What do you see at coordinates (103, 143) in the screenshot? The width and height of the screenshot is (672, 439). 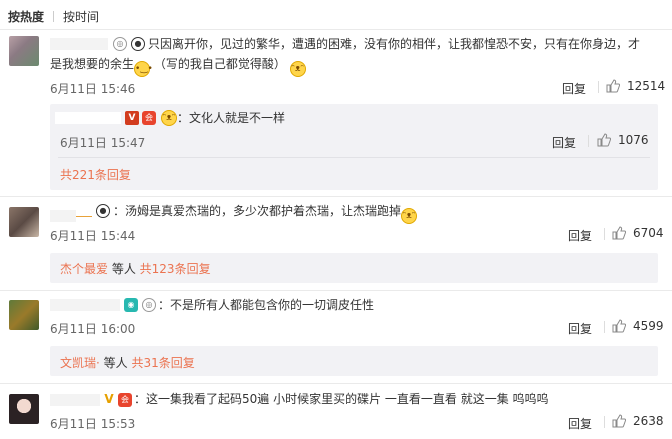 I see `reply-time: 6月11日 15:47` at bounding box center [103, 143].